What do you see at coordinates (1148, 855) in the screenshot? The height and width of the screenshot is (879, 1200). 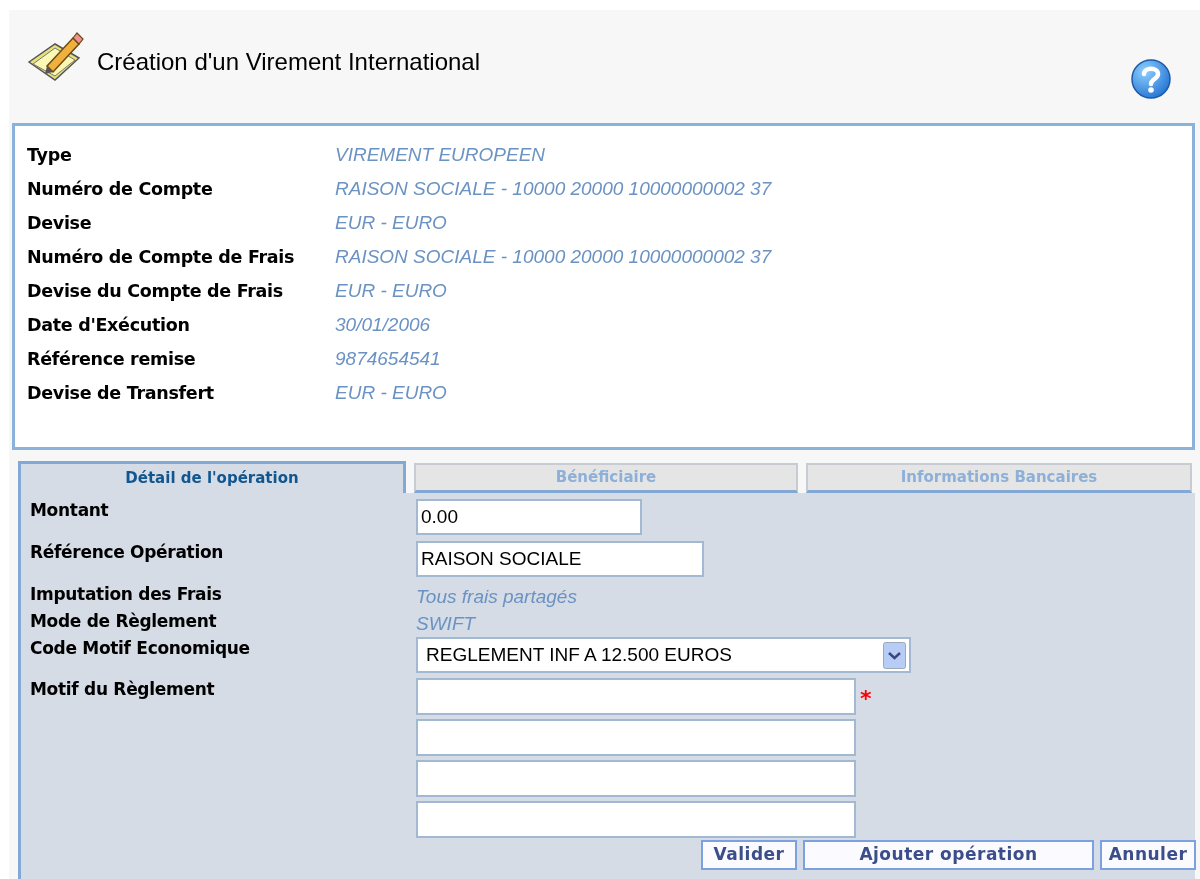 I see `button: Annuler` at bounding box center [1148, 855].